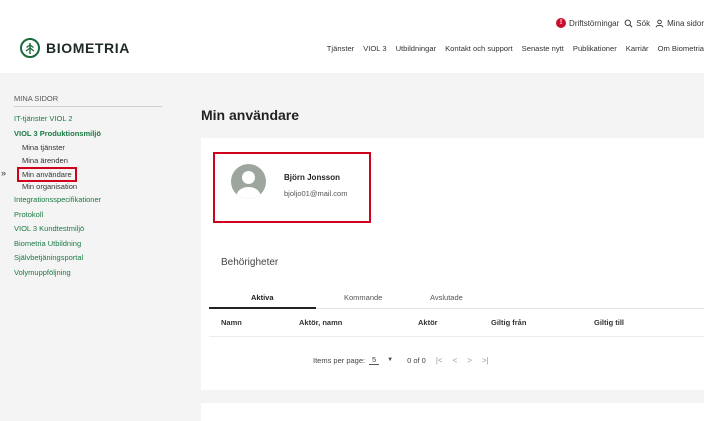 The image size is (704, 421). I want to click on sidebar-item-protokoll: Protokoll, so click(88, 215).